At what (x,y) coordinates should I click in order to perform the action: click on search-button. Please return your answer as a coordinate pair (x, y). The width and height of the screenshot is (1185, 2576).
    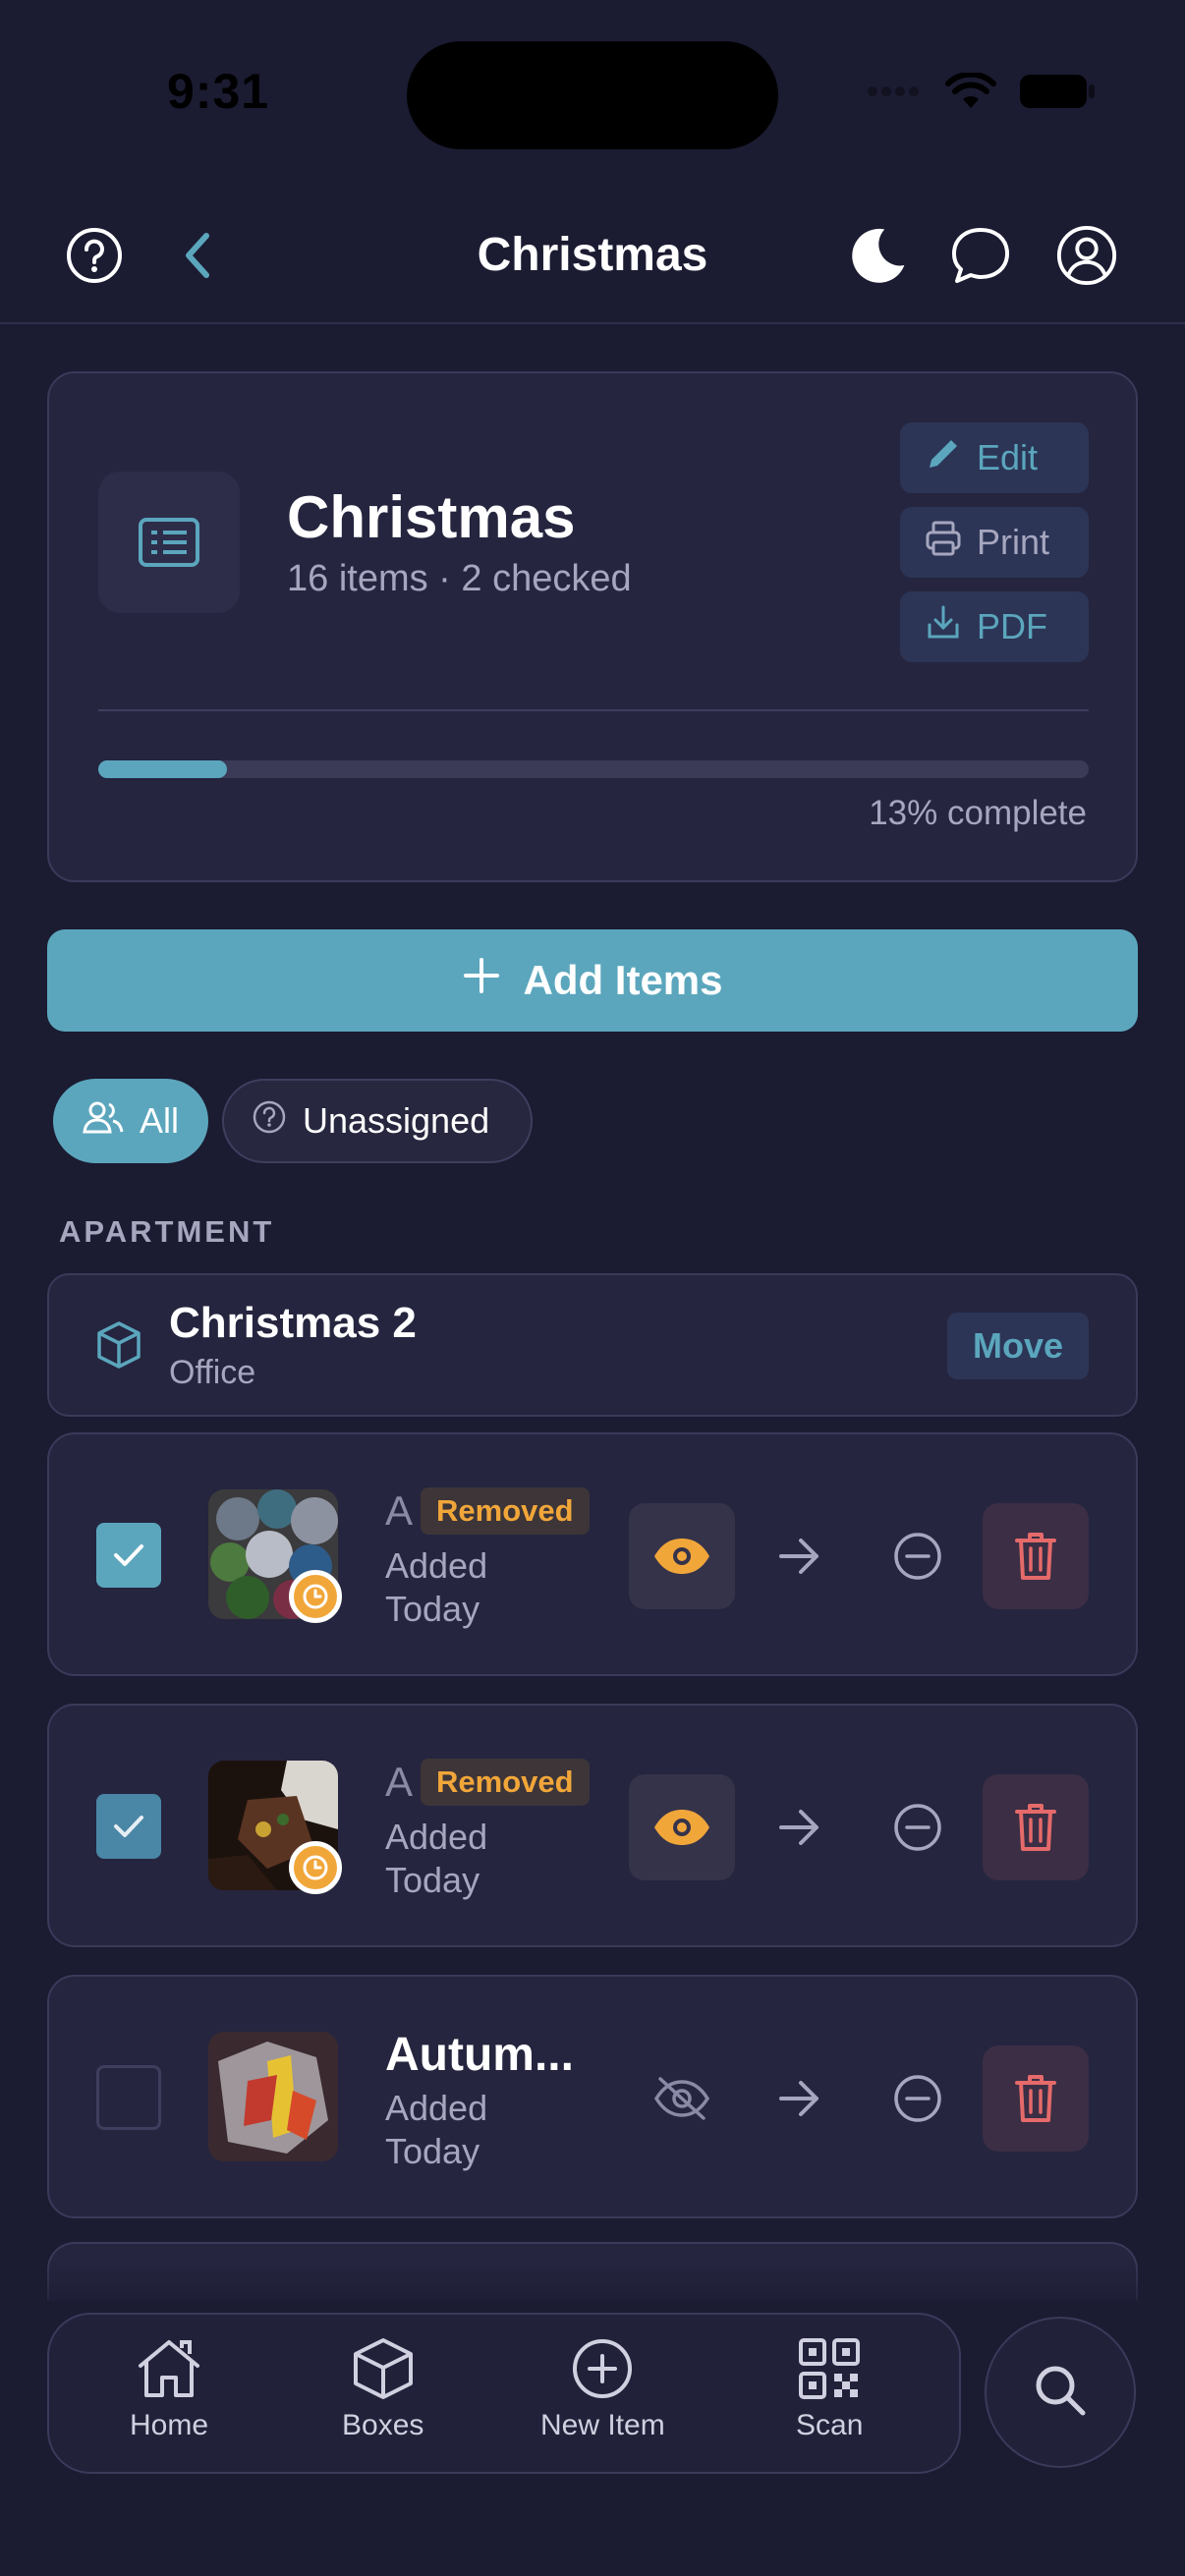
    Looking at the image, I should click on (1061, 2392).